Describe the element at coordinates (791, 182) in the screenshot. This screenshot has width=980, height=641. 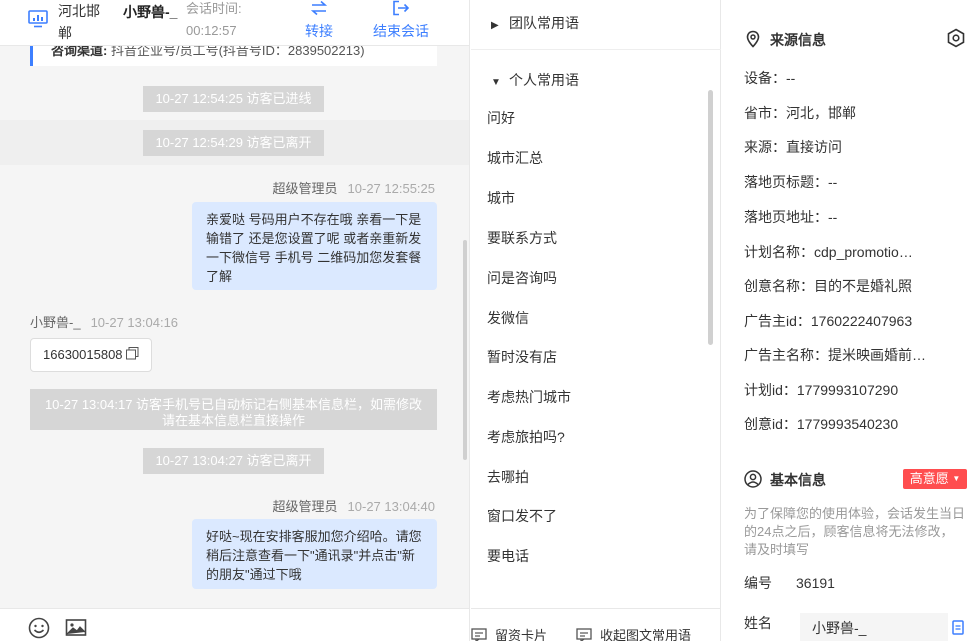
I see `landing-page-title: 落地页标题：--` at that location.